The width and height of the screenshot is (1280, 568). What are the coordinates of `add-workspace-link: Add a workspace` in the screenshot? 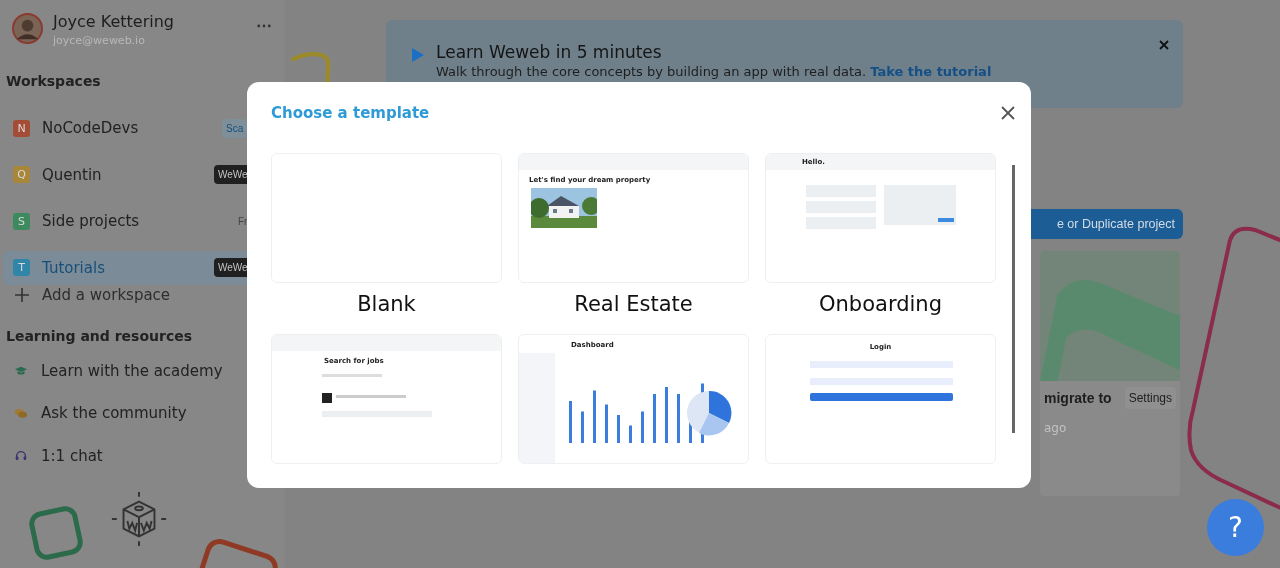 It's located at (142, 294).